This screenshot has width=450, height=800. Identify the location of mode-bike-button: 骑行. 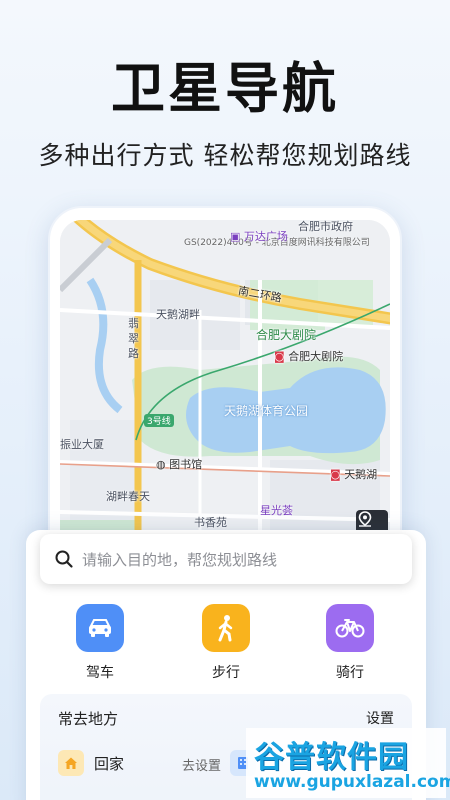
(350, 643).